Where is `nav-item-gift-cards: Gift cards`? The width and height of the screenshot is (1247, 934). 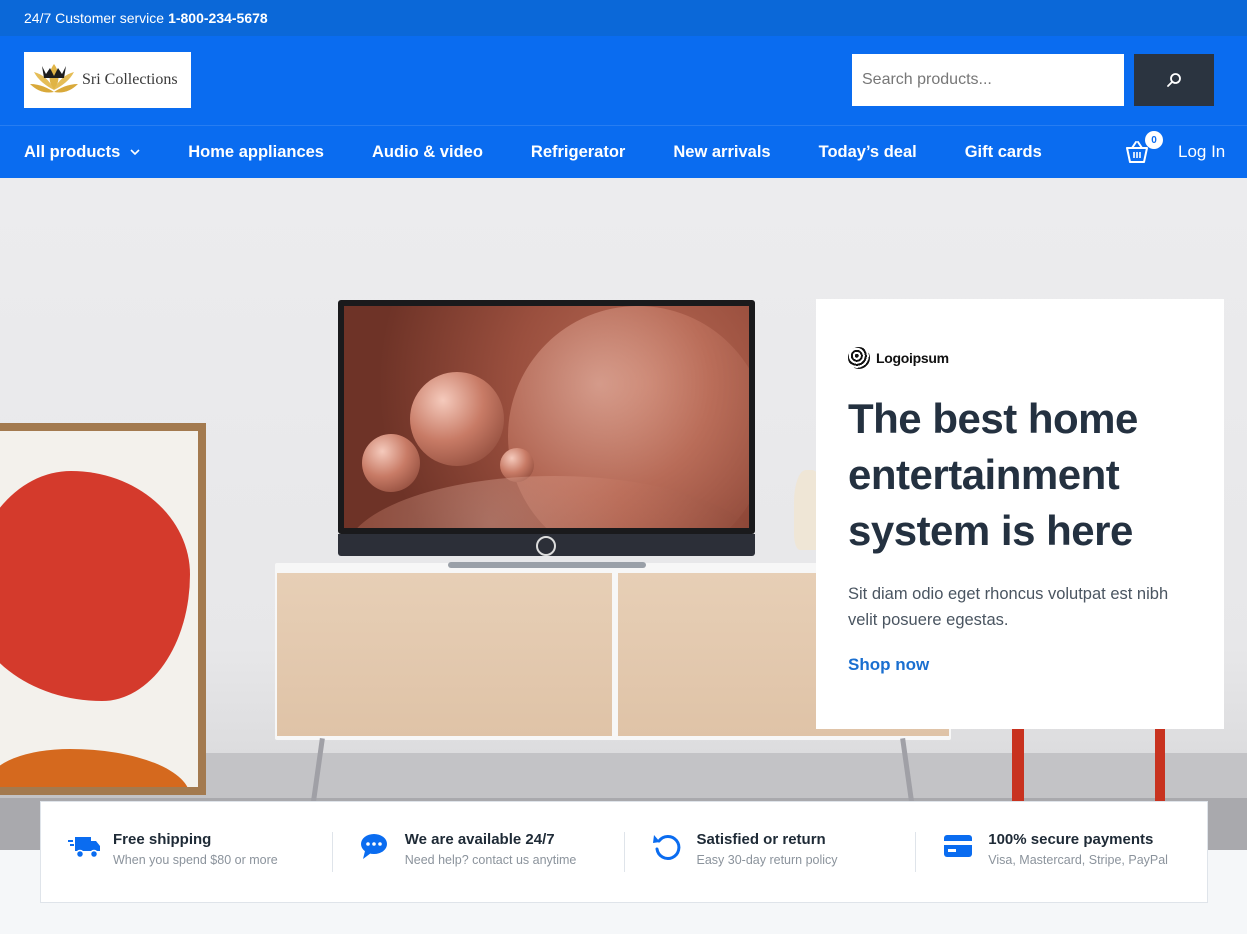 nav-item-gift-cards: Gift cards is located at coordinates (1003, 152).